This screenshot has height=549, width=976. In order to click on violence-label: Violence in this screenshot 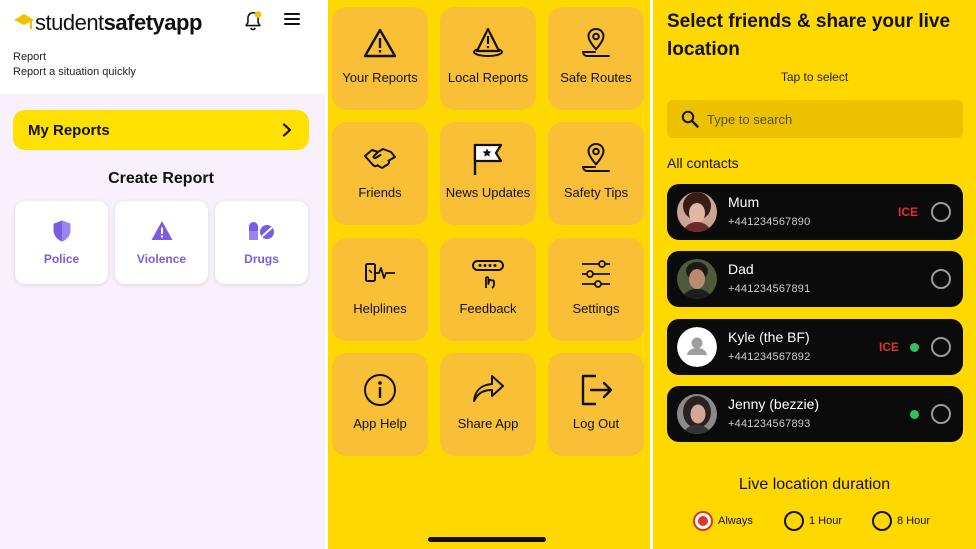, I will do `click(161, 259)`.